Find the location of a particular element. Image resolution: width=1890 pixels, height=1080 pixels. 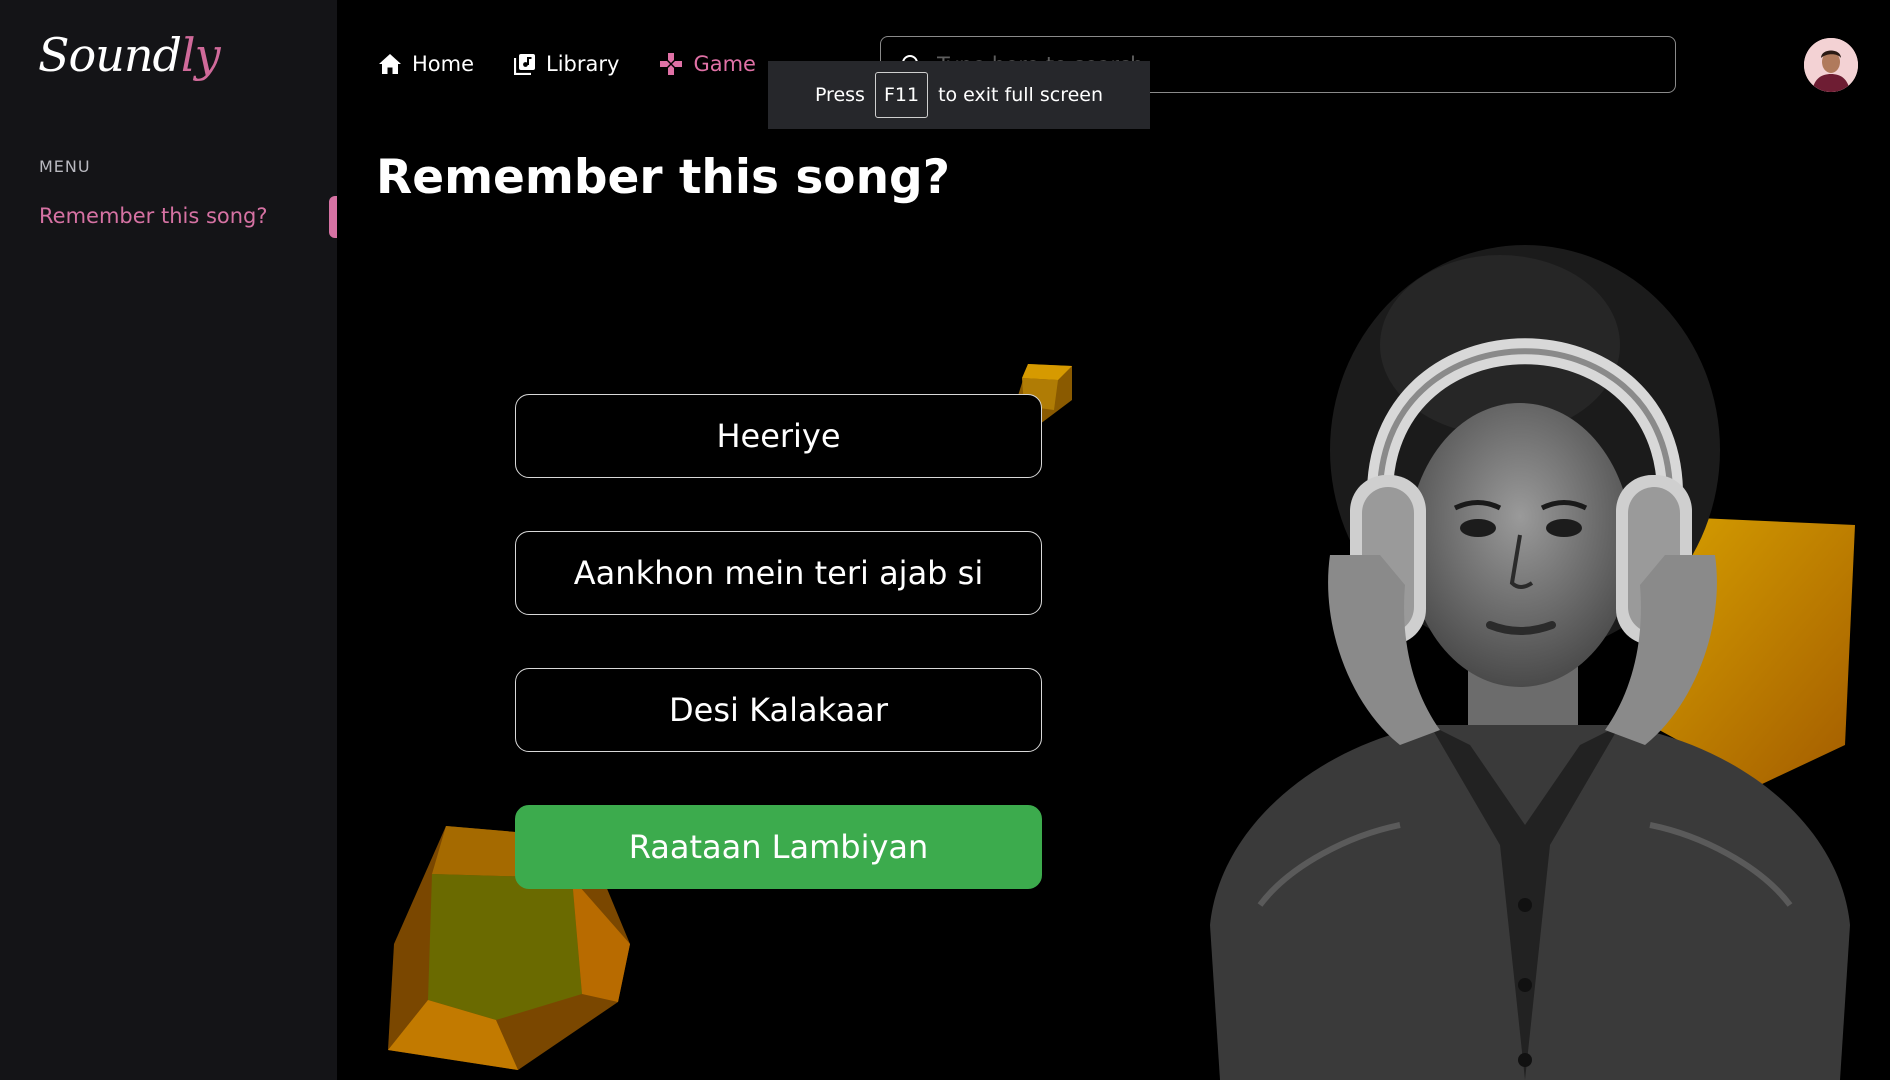

sidebar-item-remember-this-song: Remember this song? is located at coordinates (168, 217).